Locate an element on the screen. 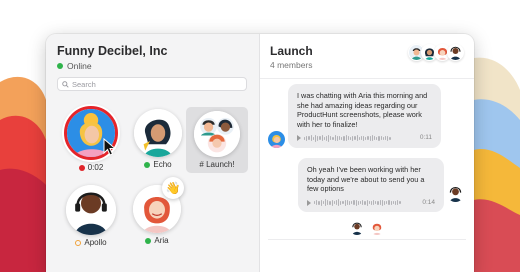  search-input: Search is located at coordinates (152, 84).